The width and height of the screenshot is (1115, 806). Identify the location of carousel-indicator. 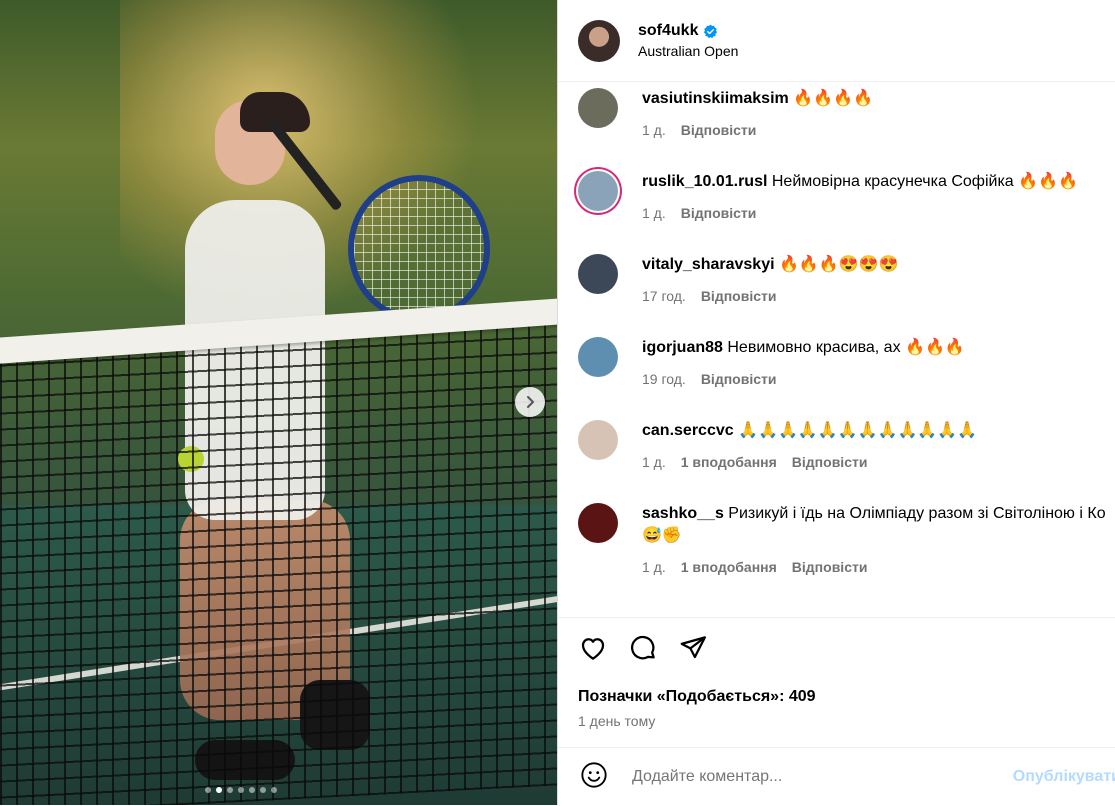
(241, 790).